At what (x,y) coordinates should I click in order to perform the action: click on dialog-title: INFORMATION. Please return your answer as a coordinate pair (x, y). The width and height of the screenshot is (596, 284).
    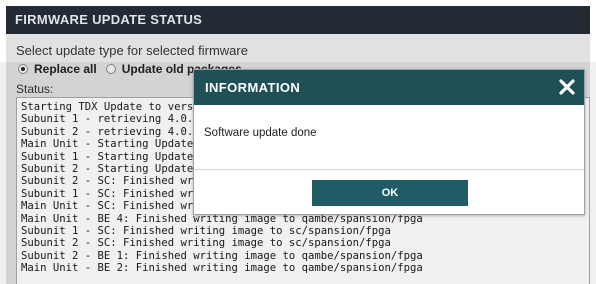
    Looking at the image, I should click on (253, 87).